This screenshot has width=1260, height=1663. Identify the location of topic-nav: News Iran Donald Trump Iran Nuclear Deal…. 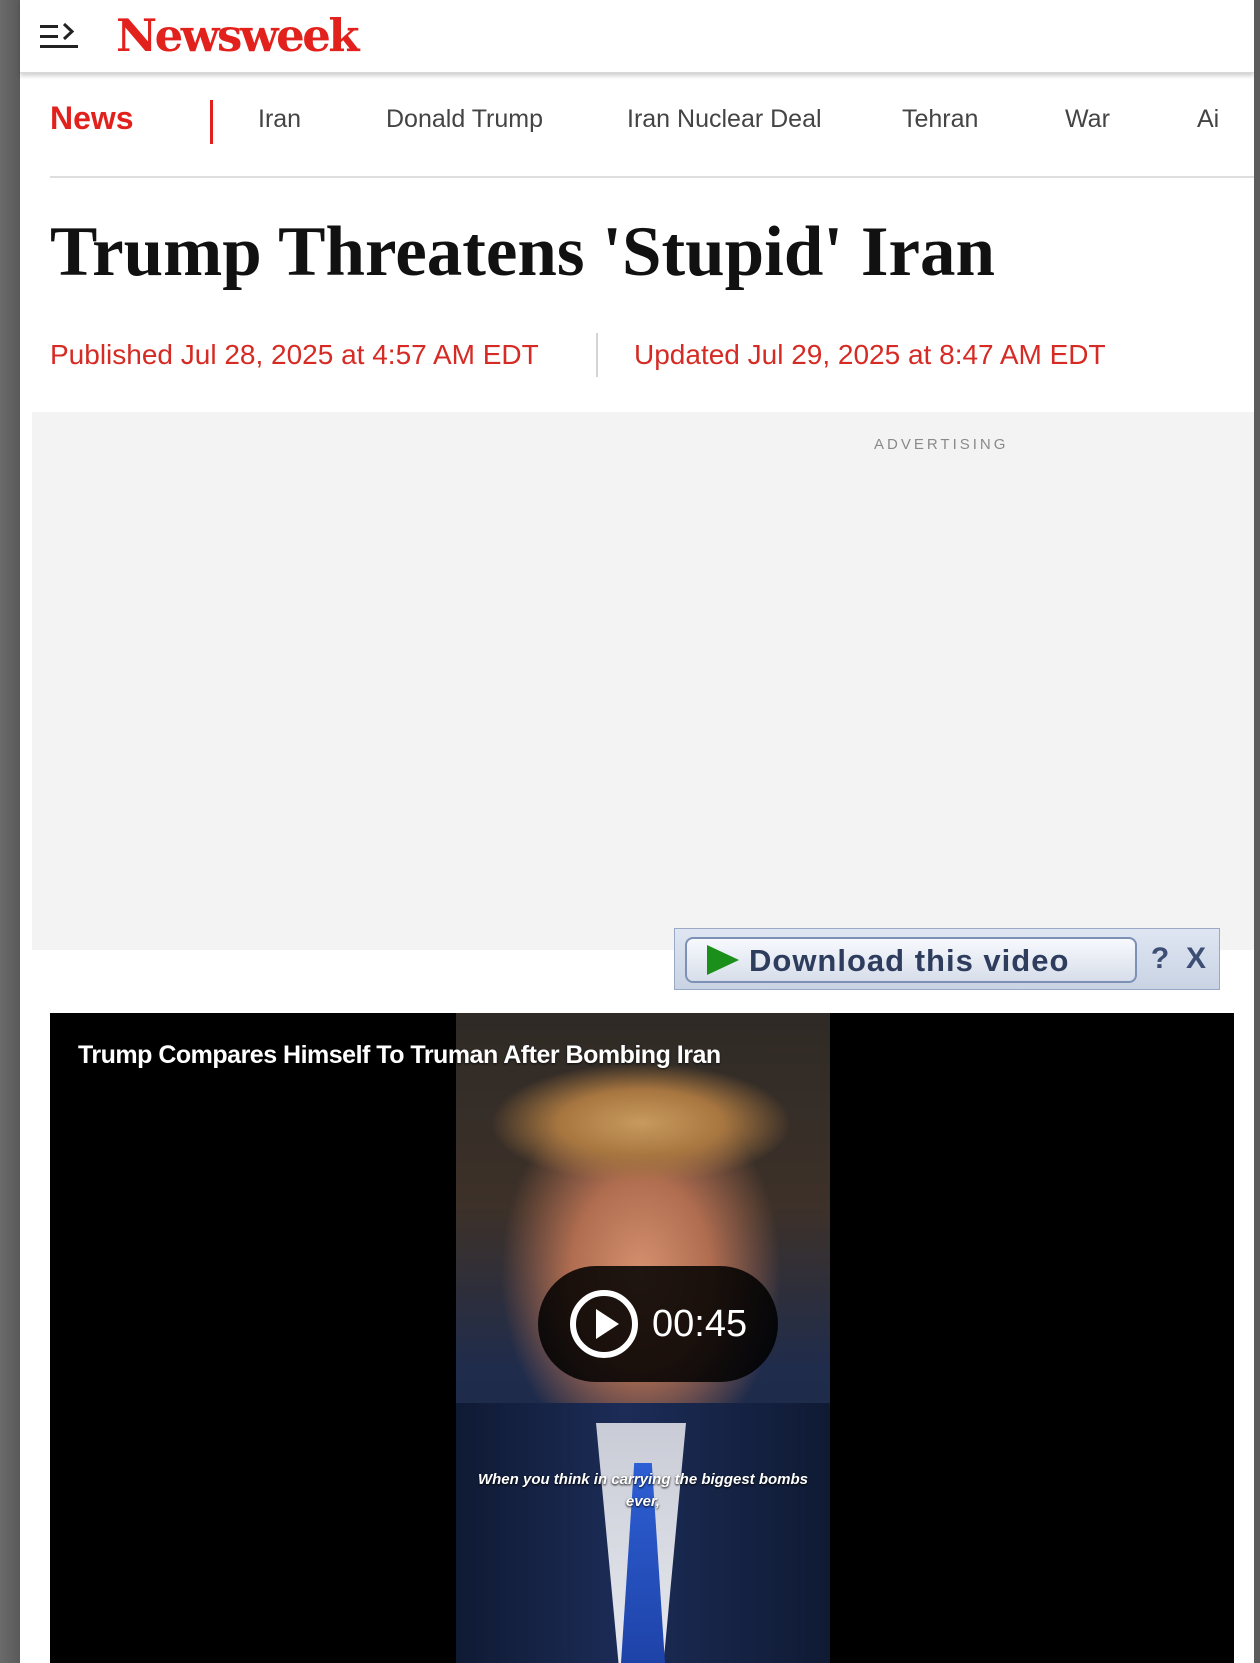
(652, 135).